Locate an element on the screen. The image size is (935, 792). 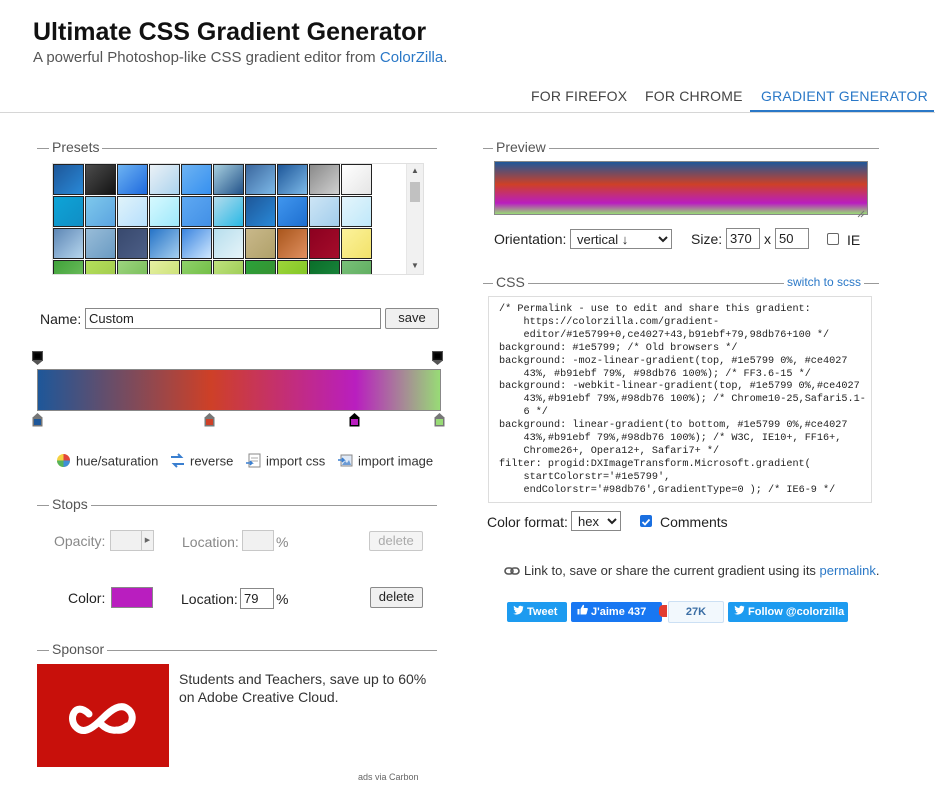
scroll-down-icon: ▼ is located at coordinates (415, 266).